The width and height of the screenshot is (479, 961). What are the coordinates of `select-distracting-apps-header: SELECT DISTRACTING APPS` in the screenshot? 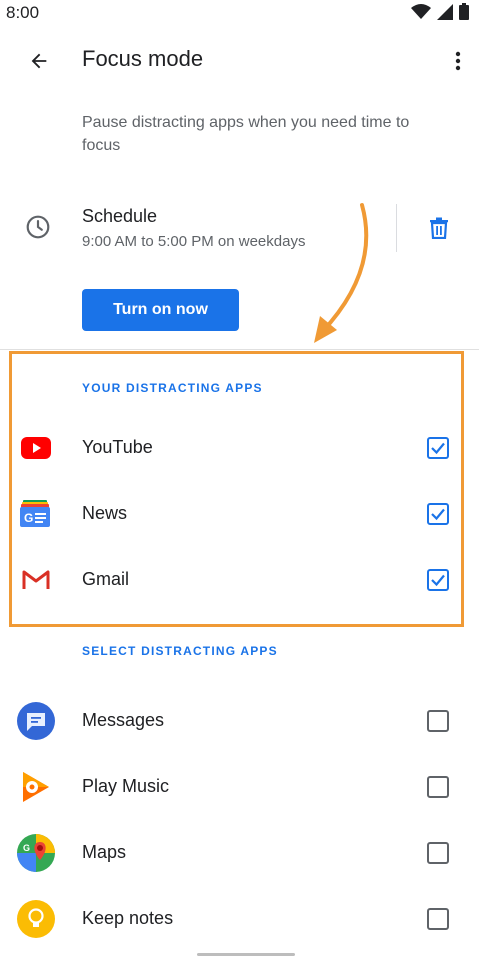 It's located at (180, 651).